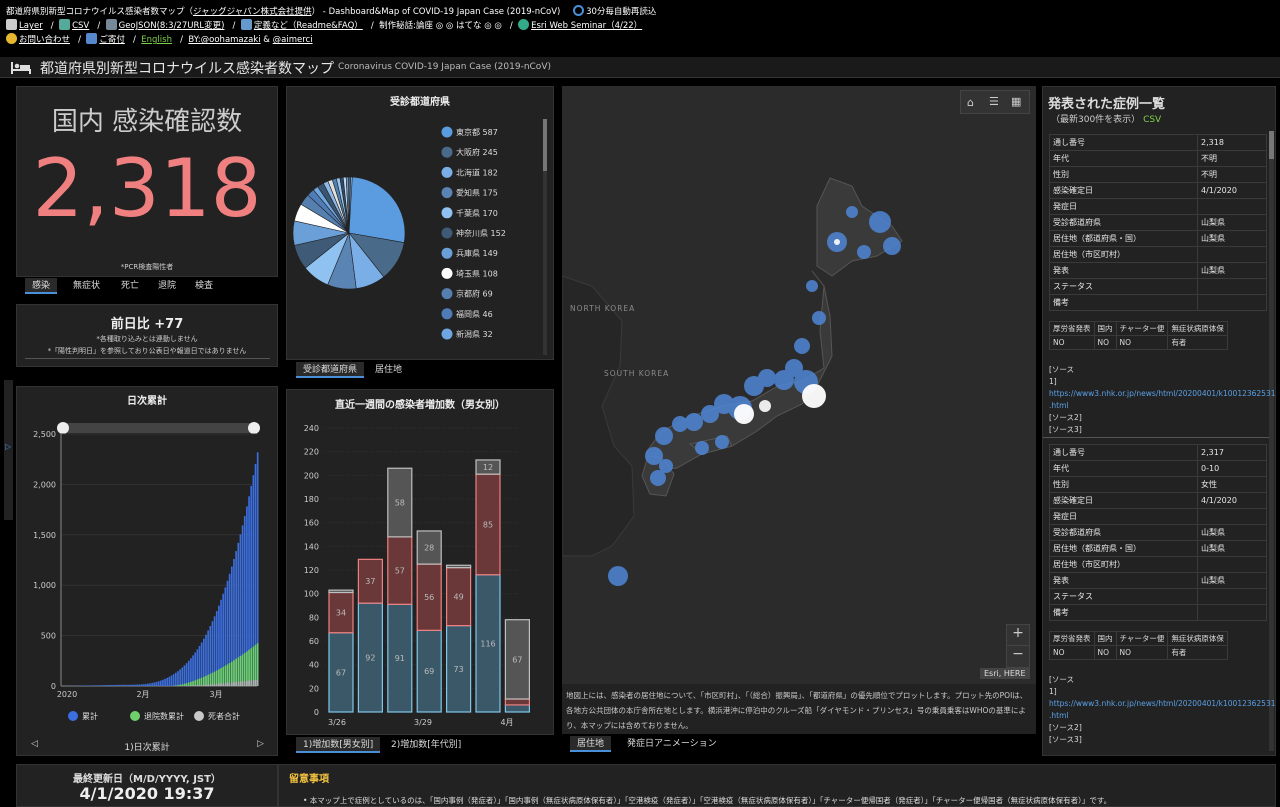 This screenshot has height=807, width=1280. Describe the element at coordinates (1018, 656) in the screenshot. I see `zoom-out-button: −` at that location.